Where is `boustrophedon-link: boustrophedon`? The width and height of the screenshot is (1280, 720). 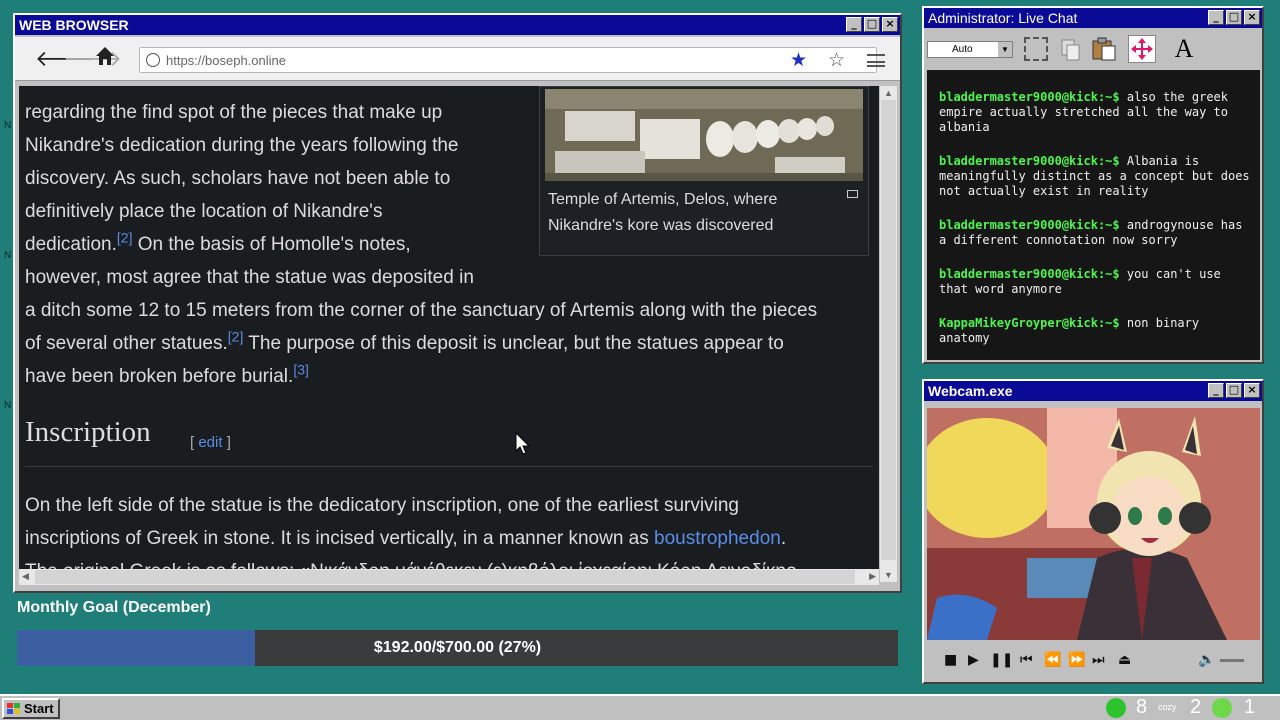 boustrophedon-link: boustrophedon is located at coordinates (717, 538).